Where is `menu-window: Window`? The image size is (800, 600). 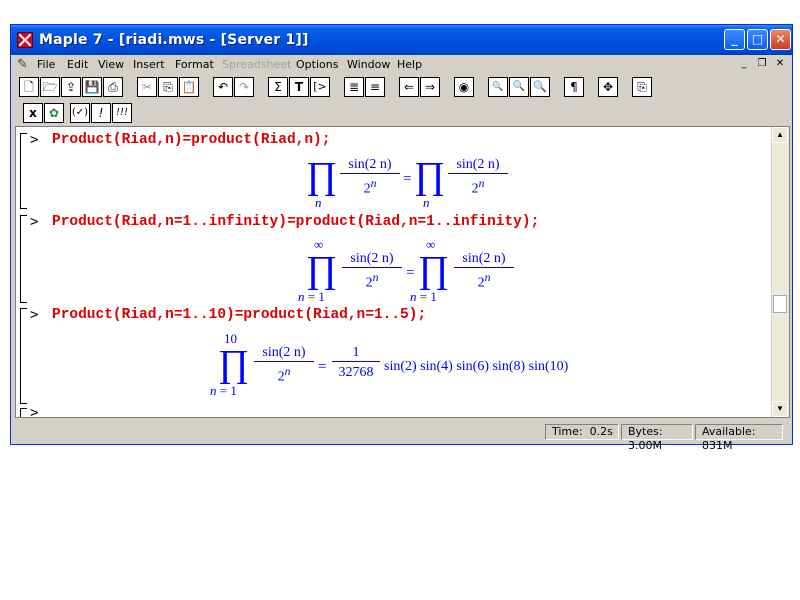
menu-window: Window is located at coordinates (368, 64).